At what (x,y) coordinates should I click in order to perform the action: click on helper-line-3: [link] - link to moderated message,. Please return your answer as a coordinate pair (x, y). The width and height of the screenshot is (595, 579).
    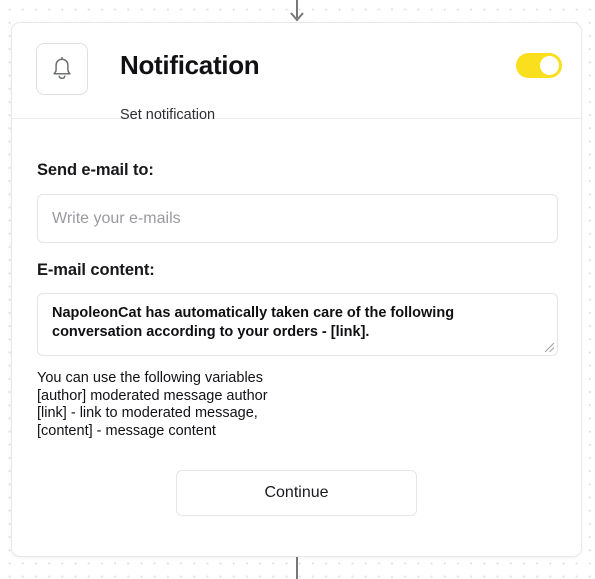
    Looking at the image, I should click on (147, 413).